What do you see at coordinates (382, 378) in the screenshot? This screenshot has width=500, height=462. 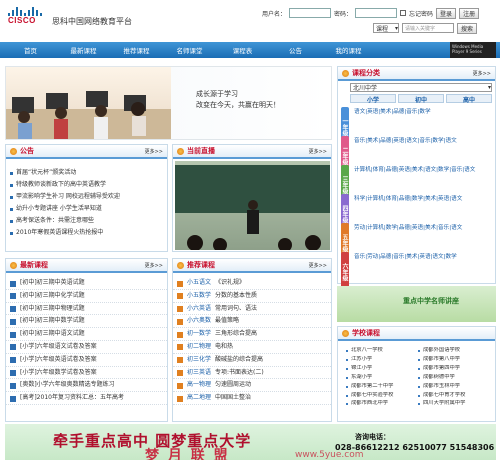 I see `school-link: 东湖小学` at bounding box center [382, 378].